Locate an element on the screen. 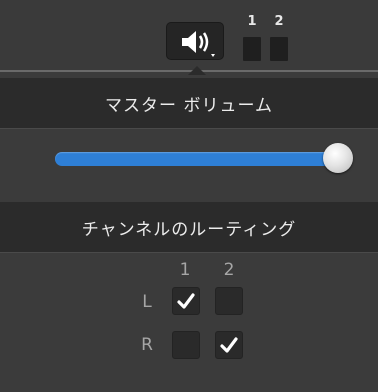 This screenshot has height=392, width=378. routing-column-2: 2 is located at coordinates (229, 270).